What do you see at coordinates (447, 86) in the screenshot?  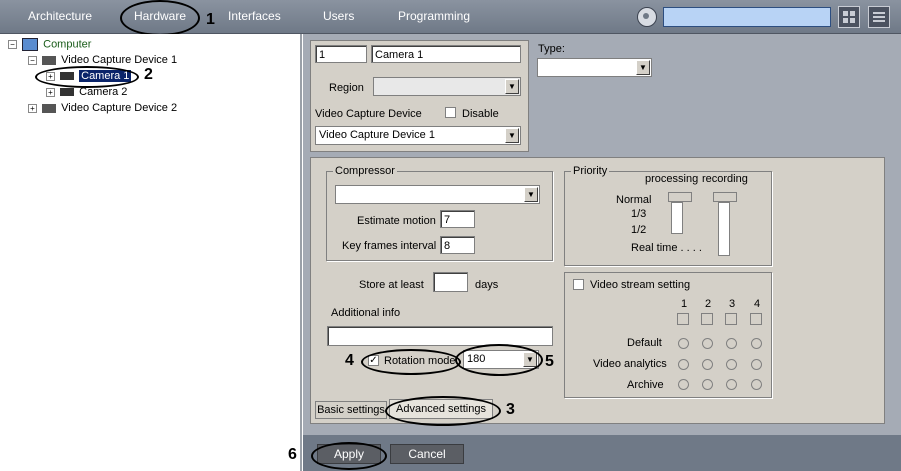 I see `region-select: ▼` at bounding box center [447, 86].